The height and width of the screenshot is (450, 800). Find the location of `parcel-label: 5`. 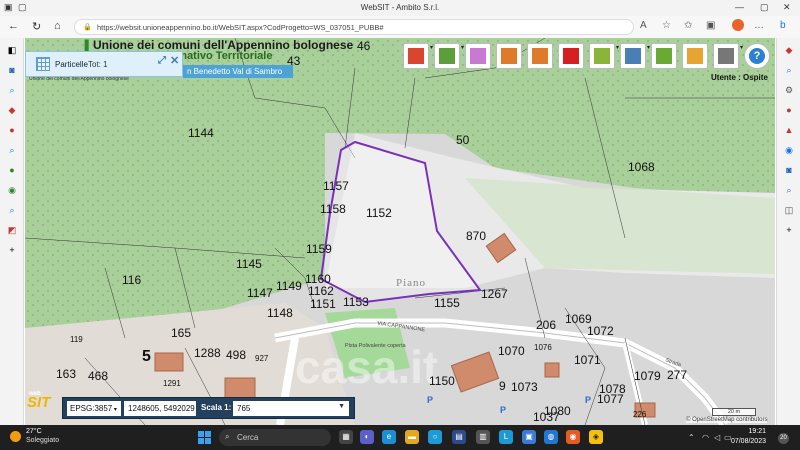

parcel-label: 5 is located at coordinates (146, 357).